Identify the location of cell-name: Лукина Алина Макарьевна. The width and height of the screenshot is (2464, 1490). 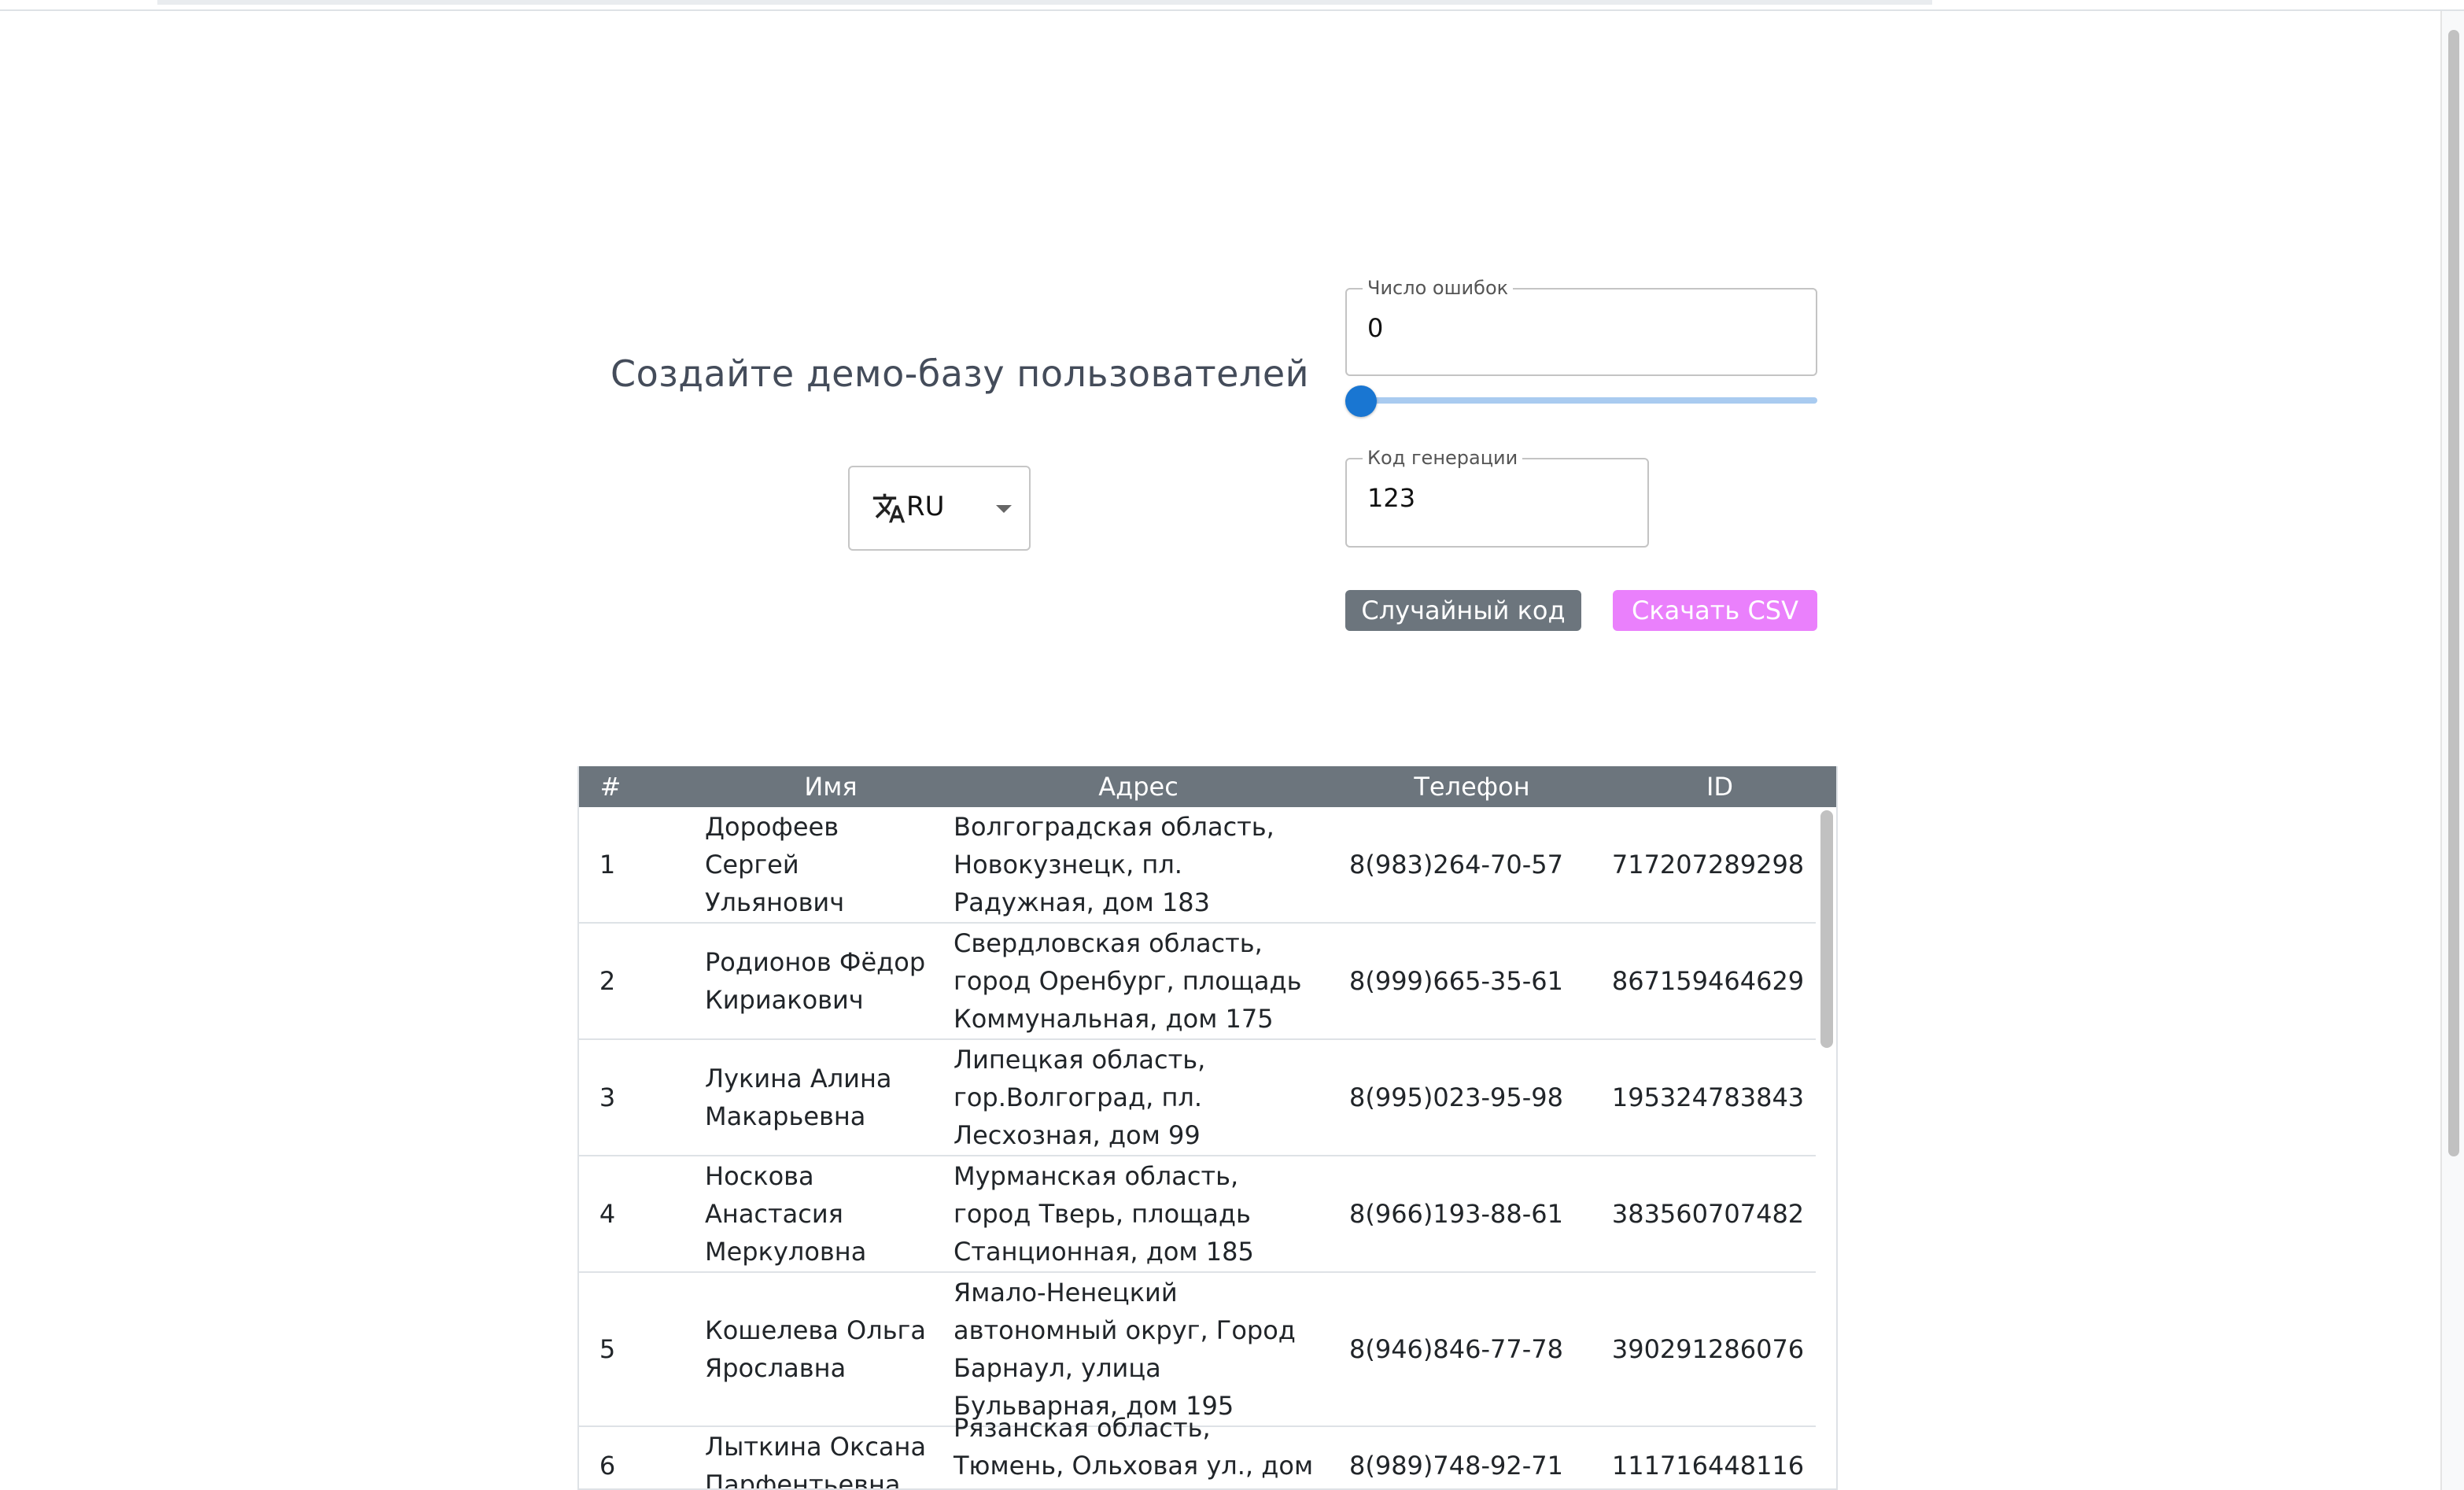
(798, 1097).